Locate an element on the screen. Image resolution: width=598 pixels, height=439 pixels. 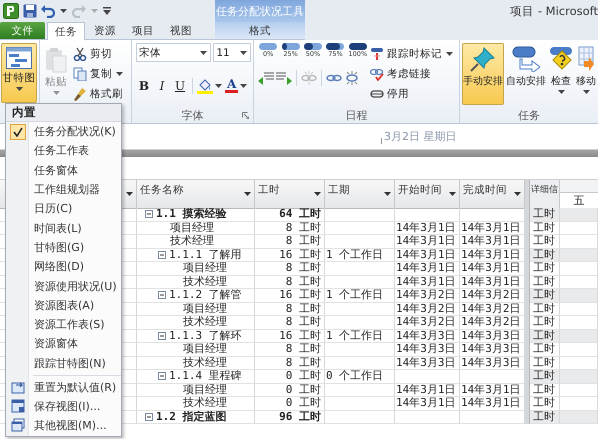
ribbon-tab: 视图 is located at coordinates (181, 30).